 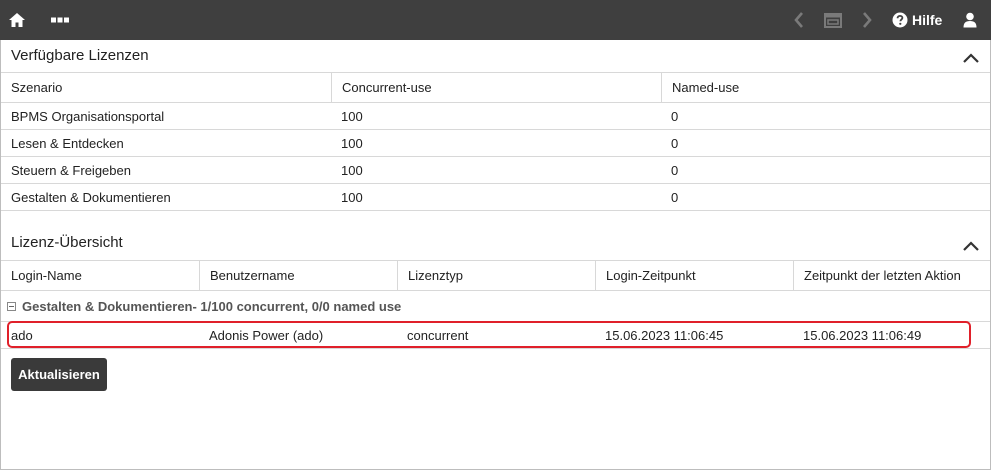 I want to click on collapse-licenses-icon, so click(x=971, y=58).